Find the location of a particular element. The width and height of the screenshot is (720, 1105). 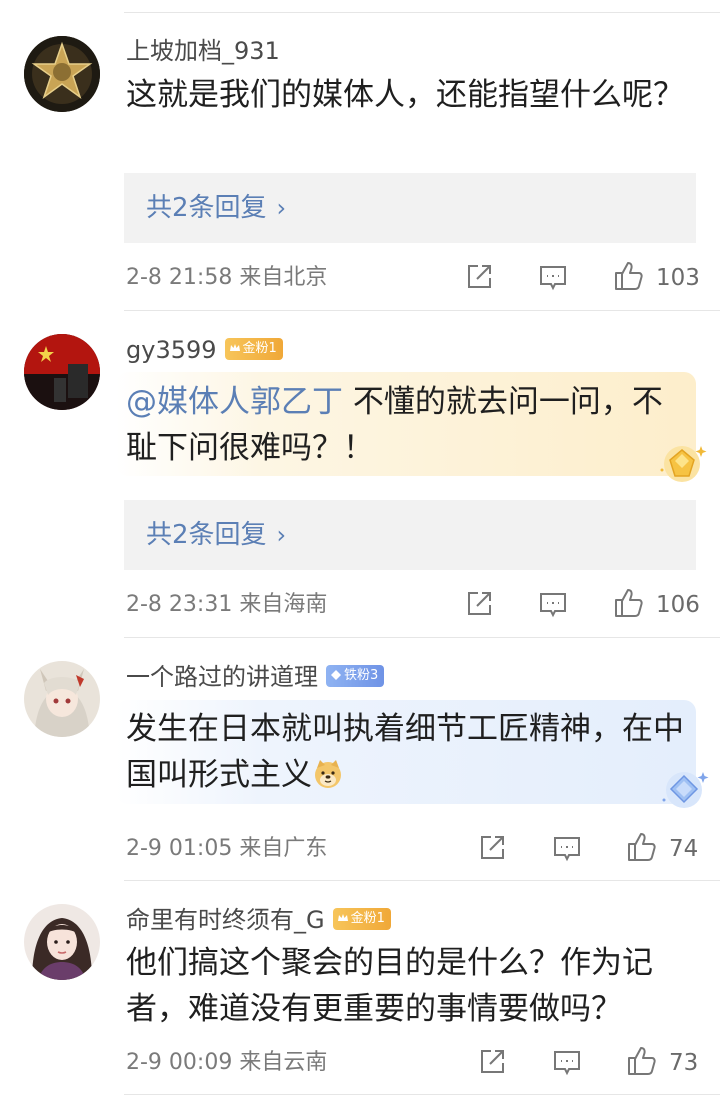

timestamp: 2-8 23:31 is located at coordinates (179, 604).